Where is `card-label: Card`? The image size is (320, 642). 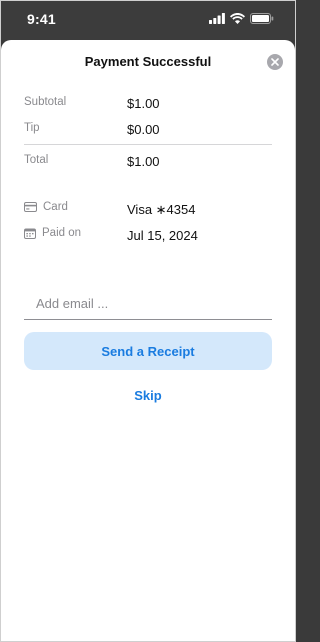 card-label: Card is located at coordinates (55, 207).